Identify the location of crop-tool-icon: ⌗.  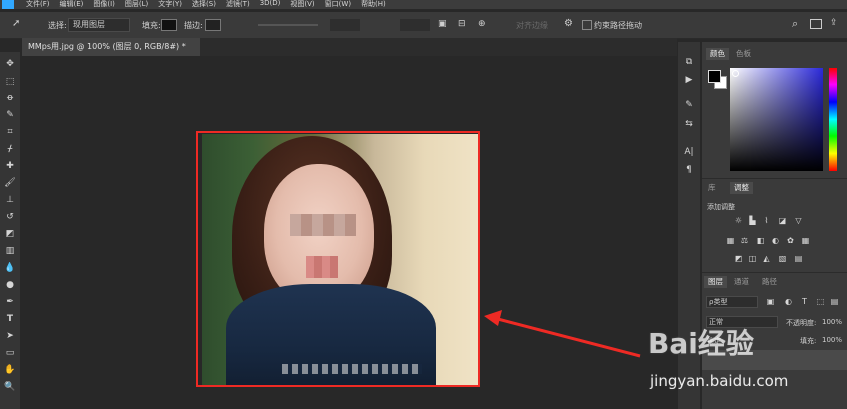
(10, 132).